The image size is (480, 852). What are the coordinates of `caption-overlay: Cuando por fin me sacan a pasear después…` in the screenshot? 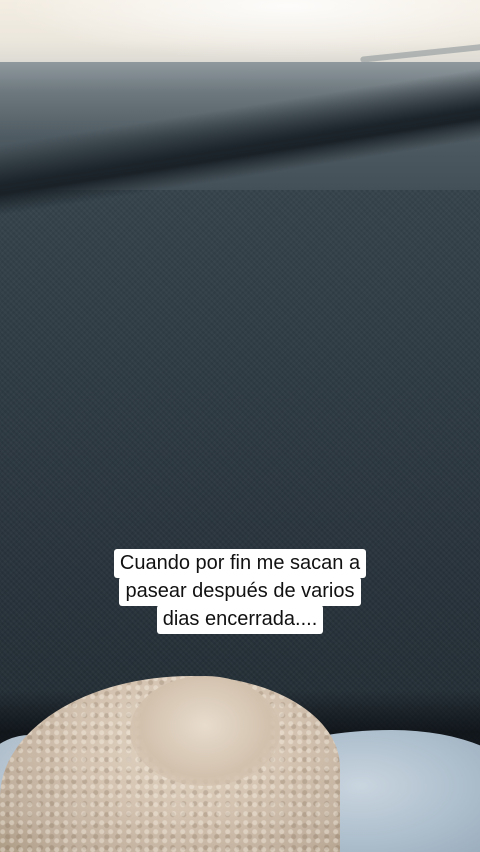 It's located at (240, 591).